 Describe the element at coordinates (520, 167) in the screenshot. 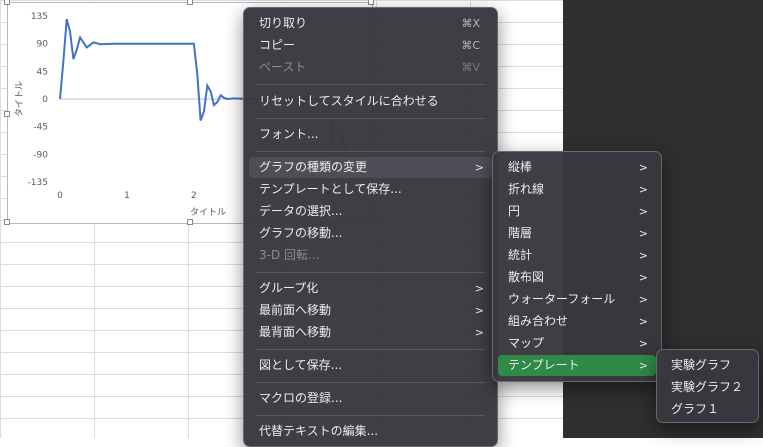

I see `menu-item-label: 縦棒` at that location.